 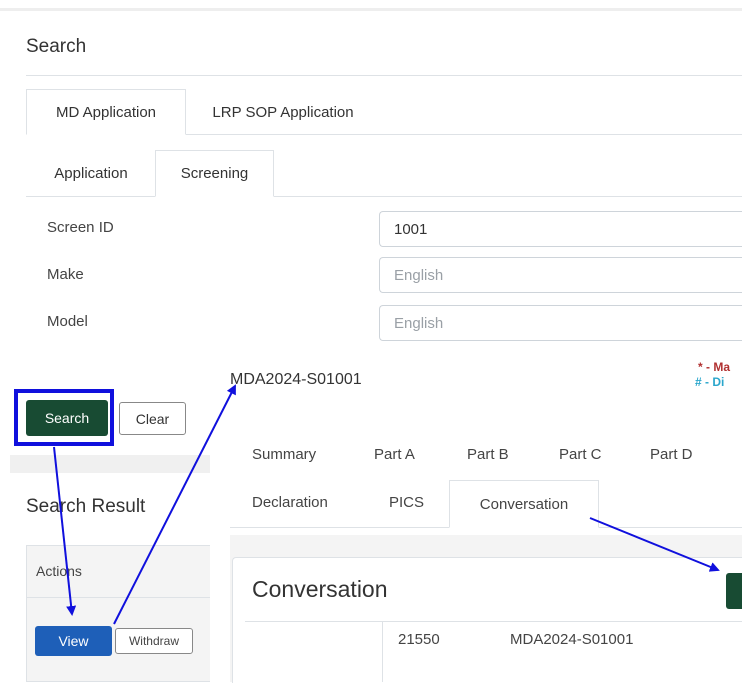 I want to click on tab-md-application: MD Application, so click(x=106, y=112).